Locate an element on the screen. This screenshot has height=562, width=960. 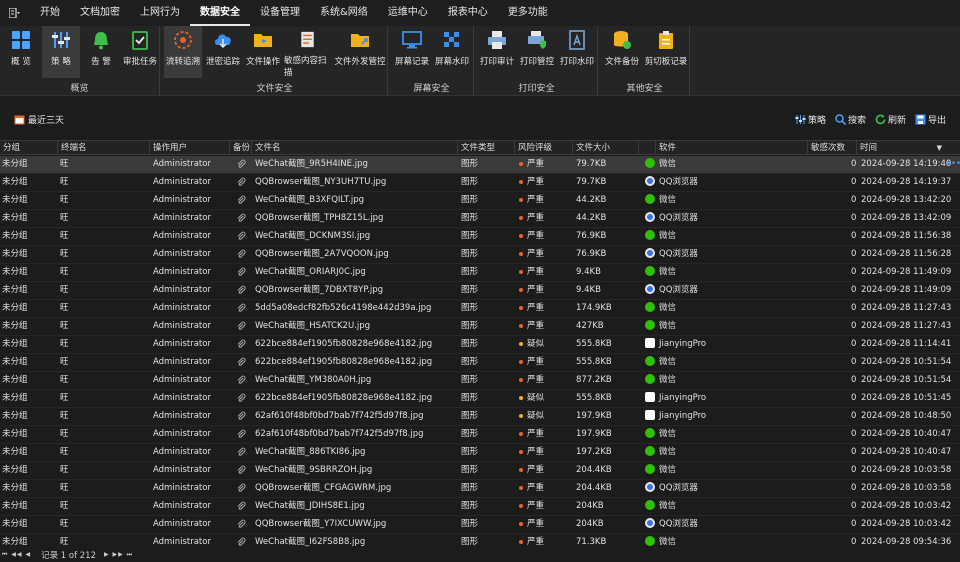
menu-item-0: 开始 is located at coordinates (50, 13).